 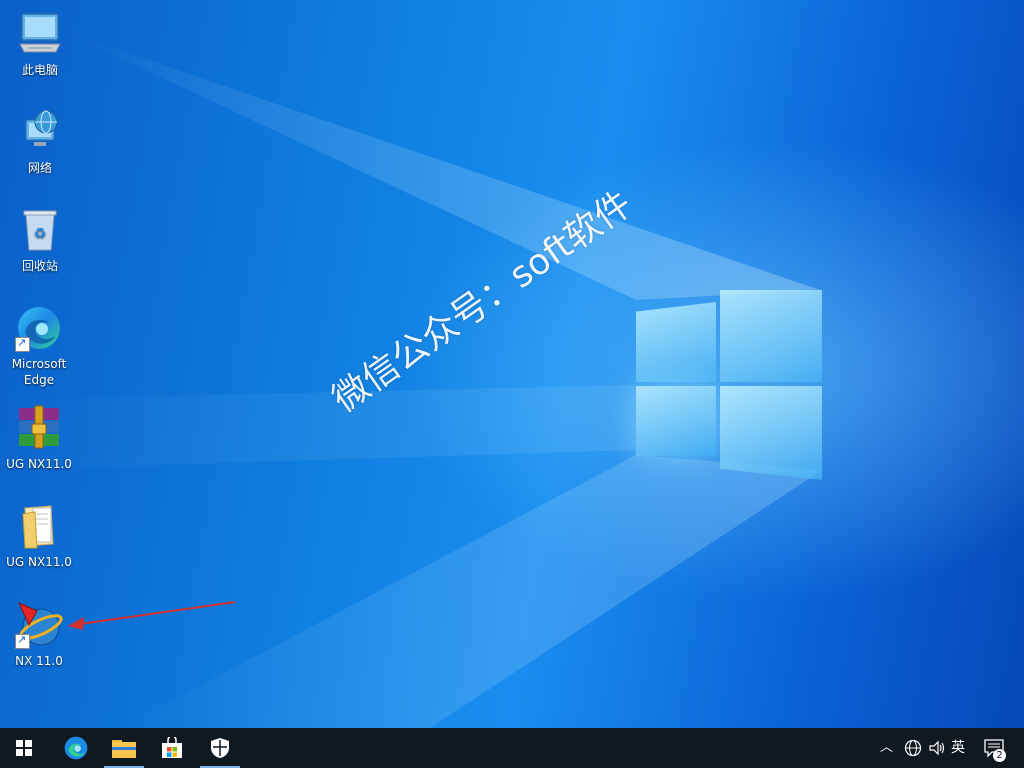 I want to click on tray-network-icon, so click(x=913, y=748).